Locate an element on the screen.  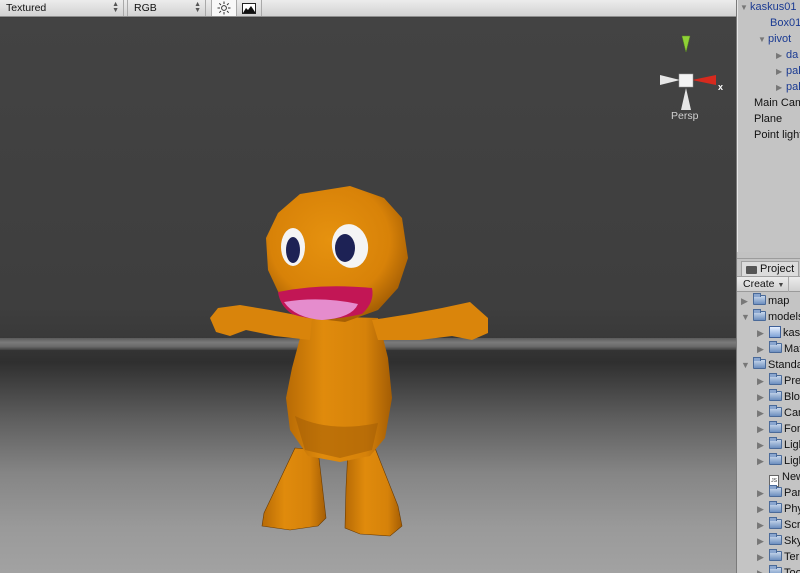
right-leg is located at coordinates (373, 492).